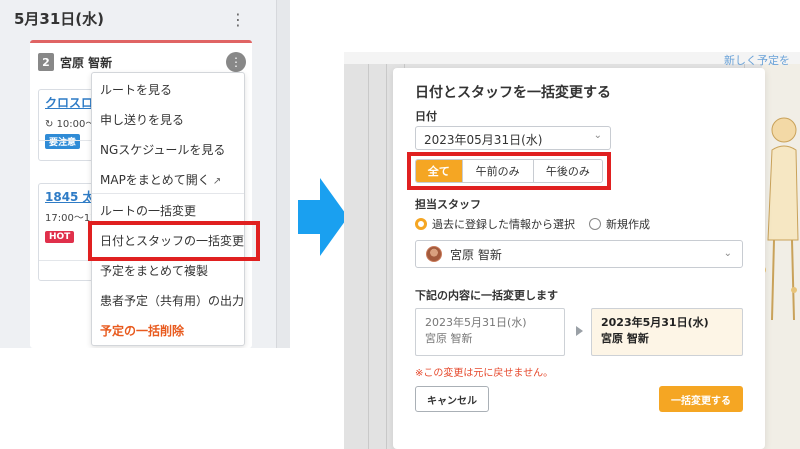 The height and width of the screenshot is (449, 800). I want to click on staff-select-value: 宮原 智新, so click(476, 254).